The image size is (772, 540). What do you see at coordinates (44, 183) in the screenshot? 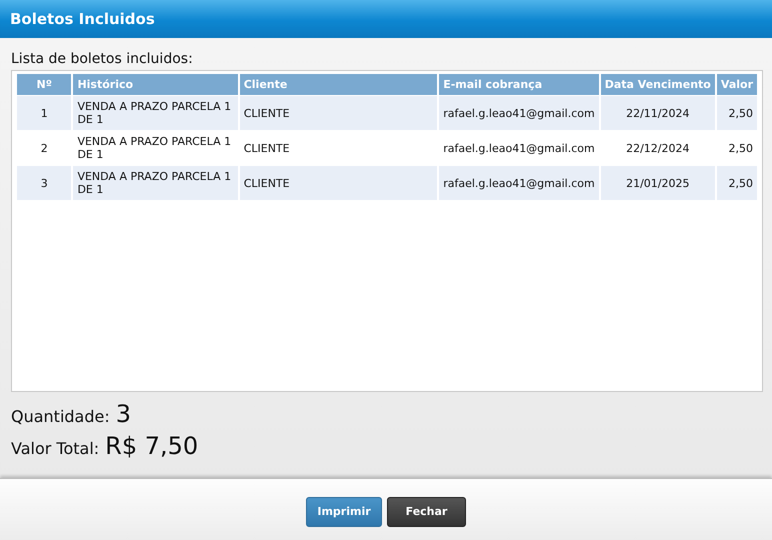
I see `table-cell: 3` at bounding box center [44, 183].